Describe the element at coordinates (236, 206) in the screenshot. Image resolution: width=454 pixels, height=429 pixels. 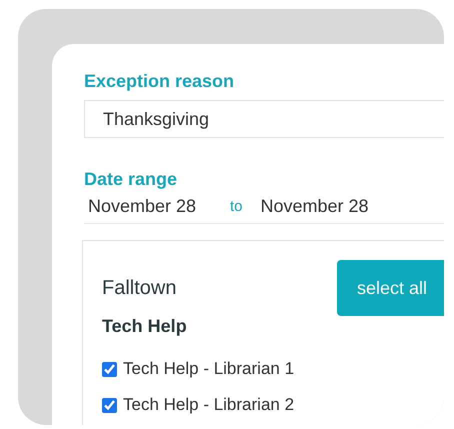
I see `range-separator: to` at that location.